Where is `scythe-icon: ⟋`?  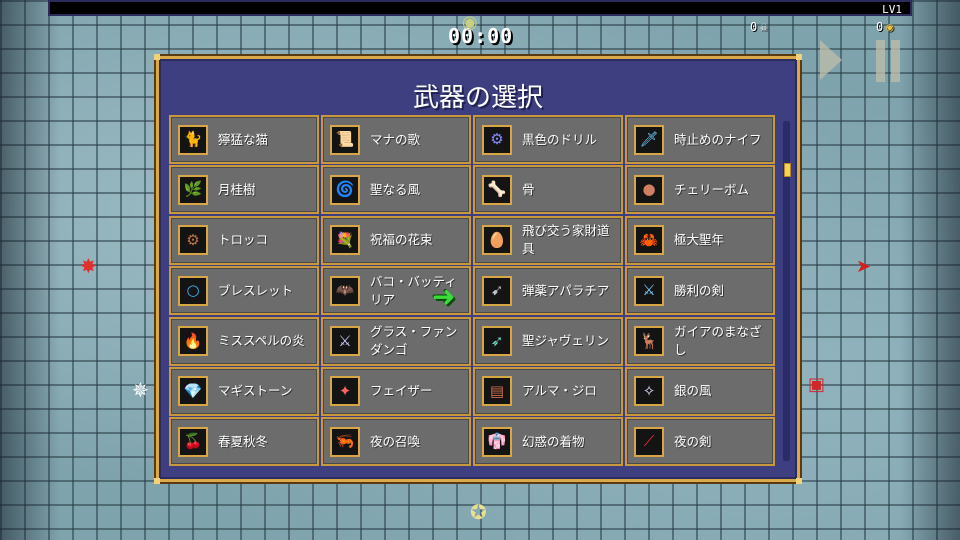
scythe-icon: ⟋ is located at coordinates (649, 441).